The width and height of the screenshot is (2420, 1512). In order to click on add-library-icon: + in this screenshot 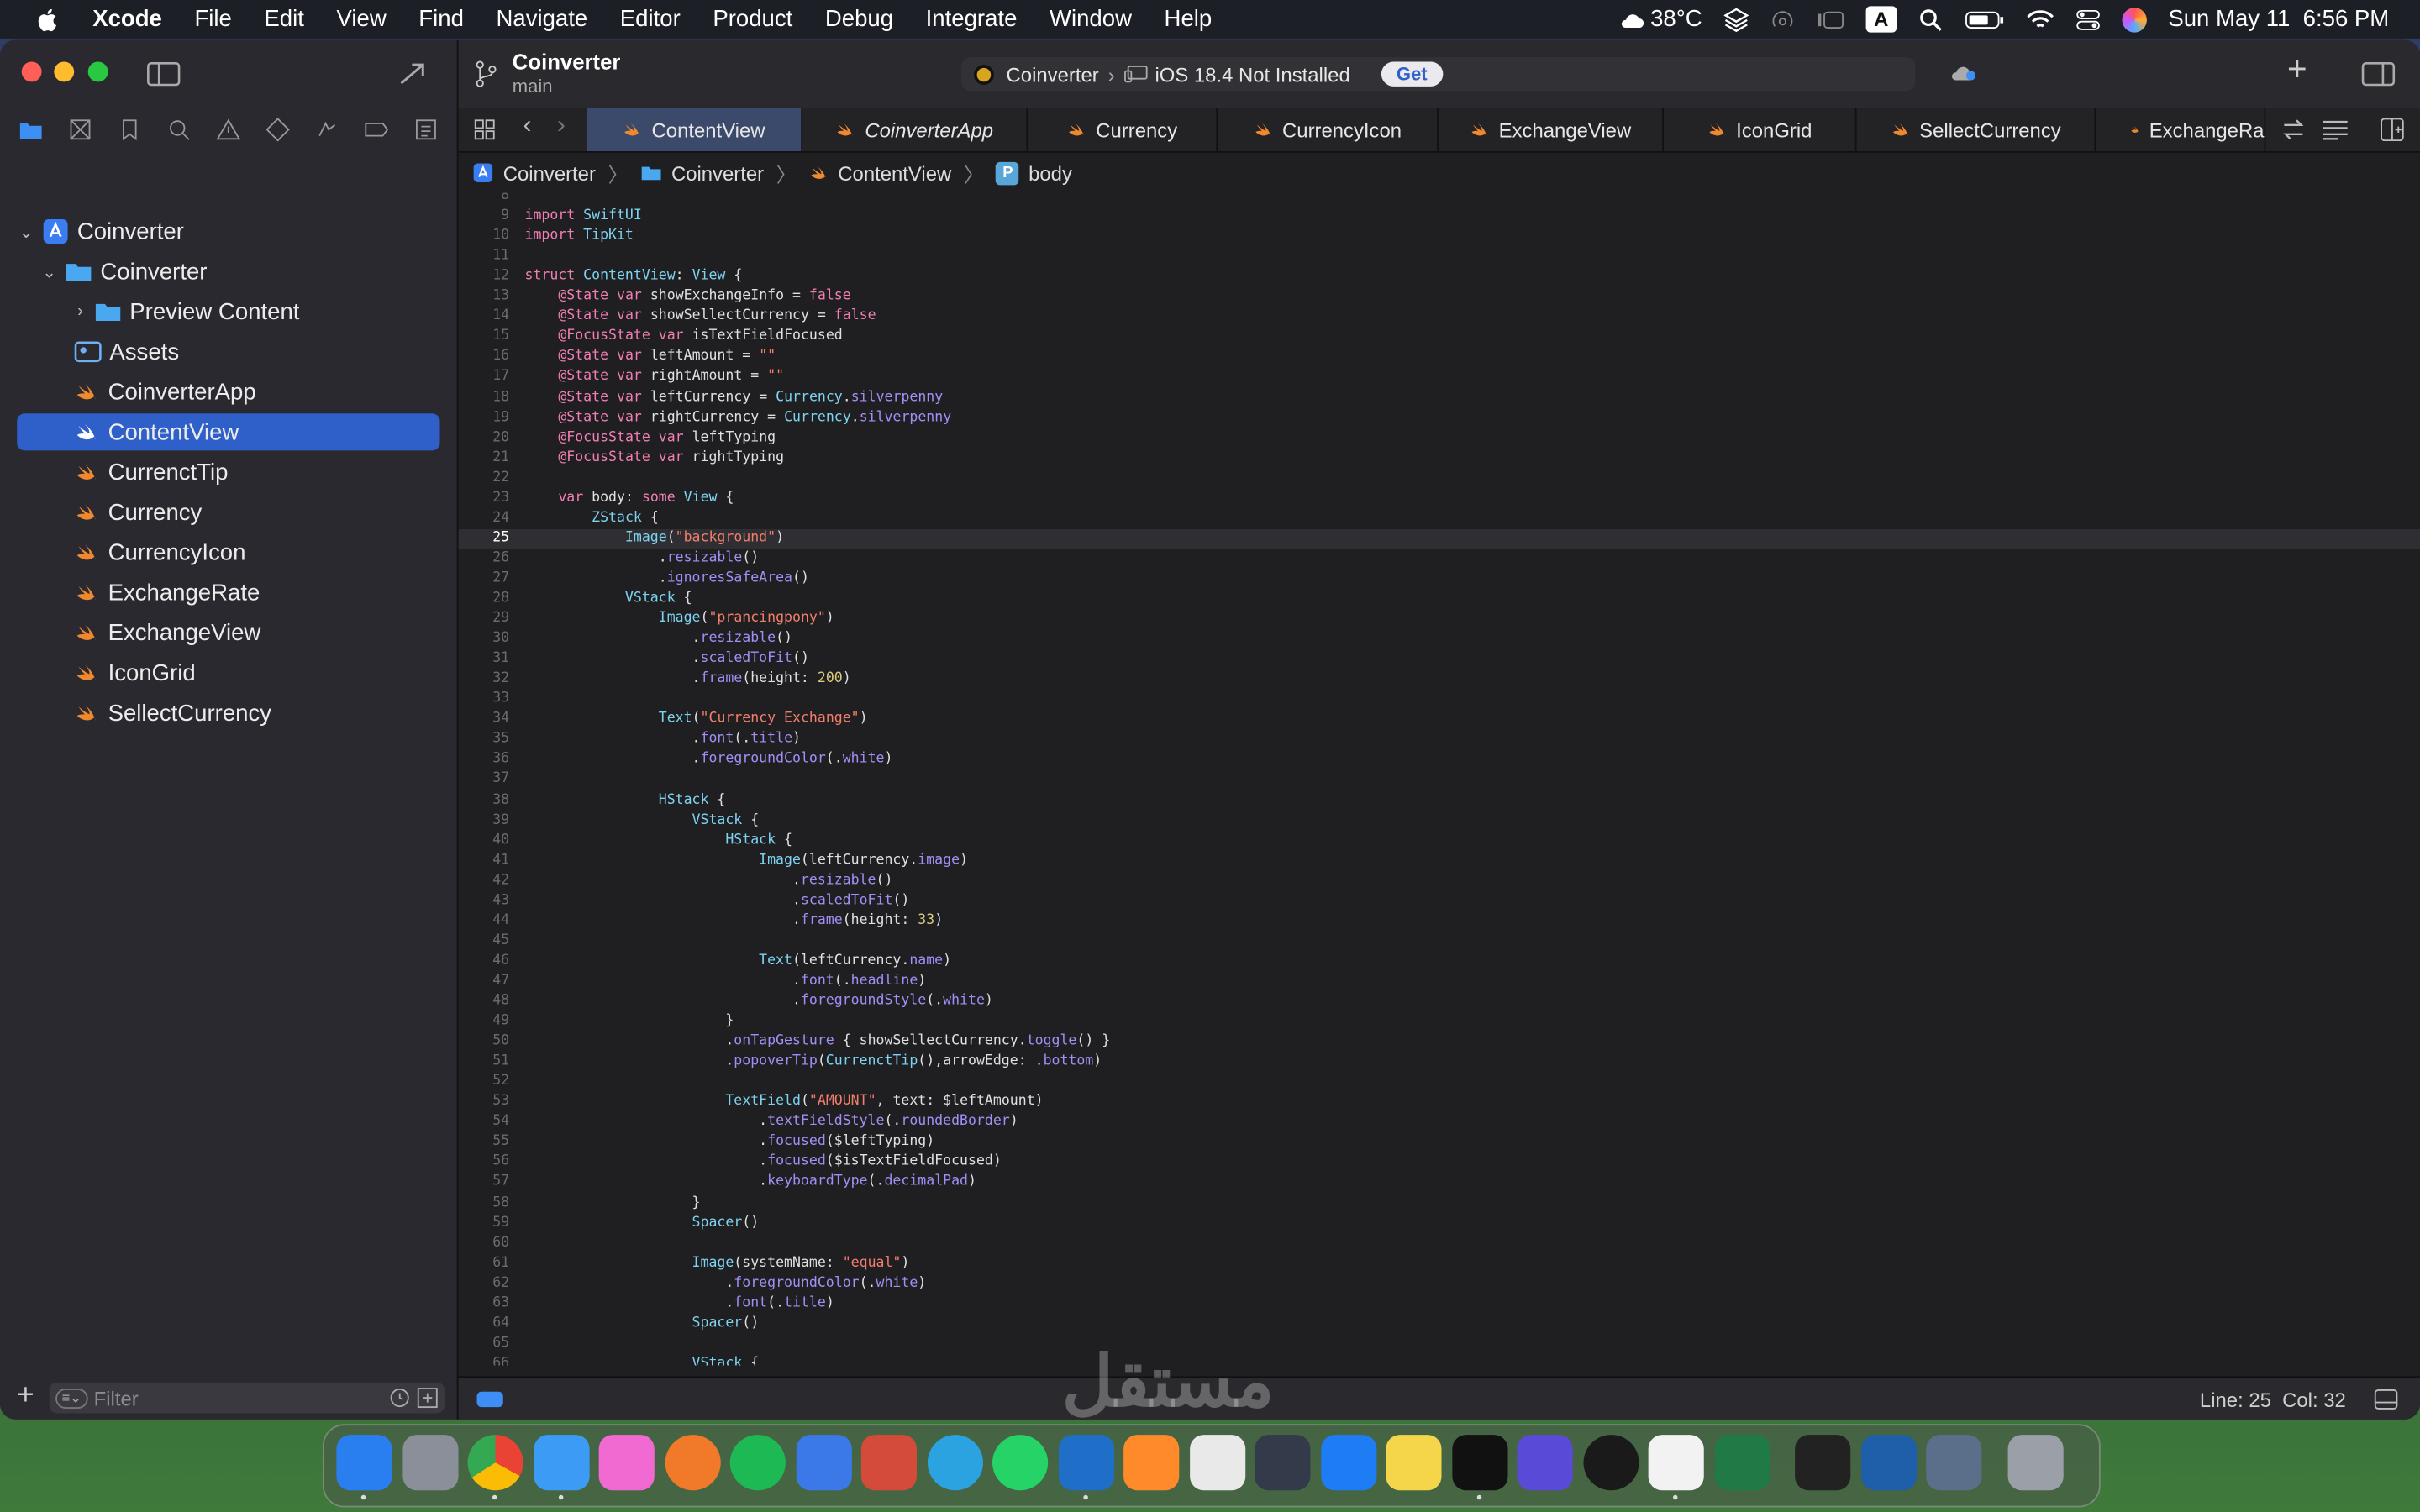, I will do `click(2297, 70)`.